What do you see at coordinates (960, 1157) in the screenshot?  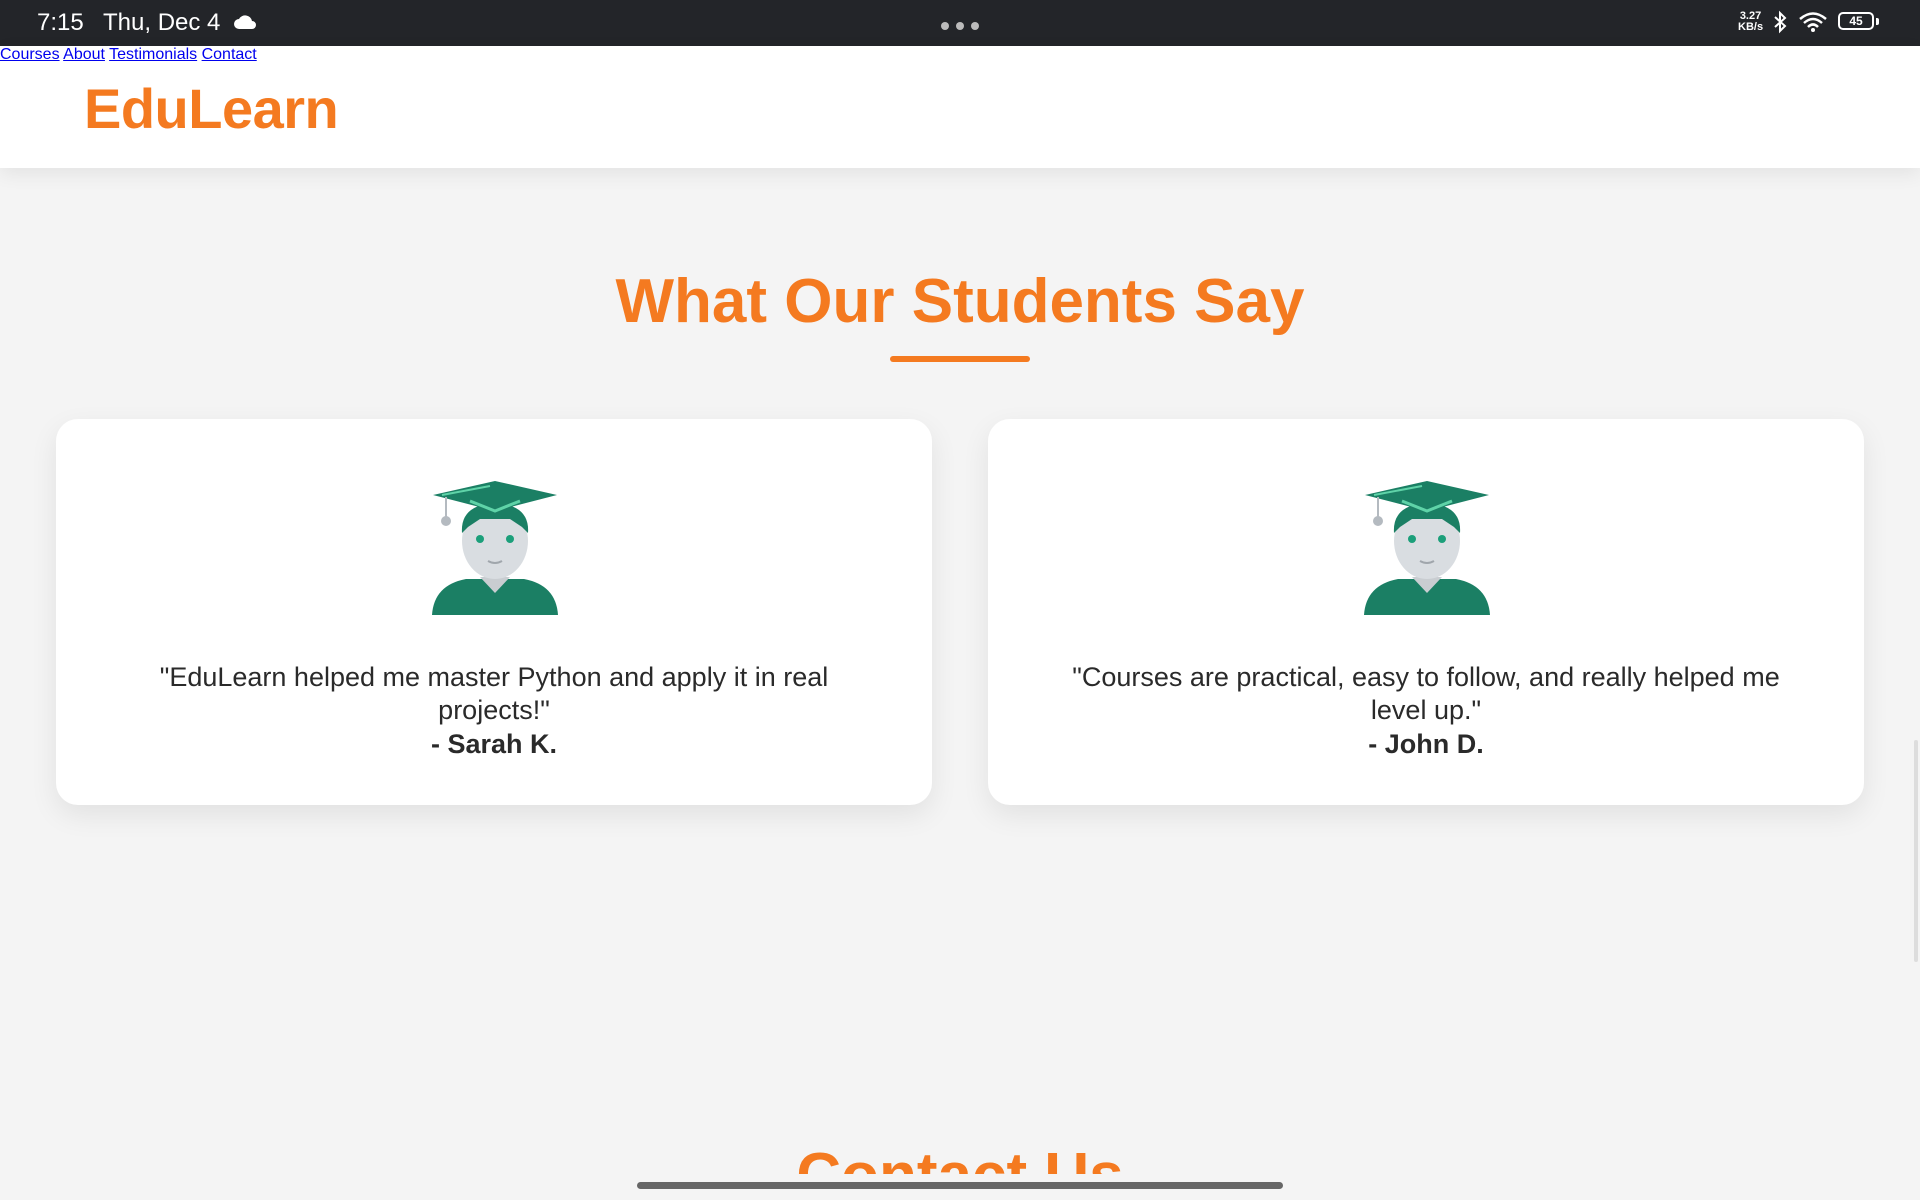 I see `contact-section-title: Contact Us` at bounding box center [960, 1157].